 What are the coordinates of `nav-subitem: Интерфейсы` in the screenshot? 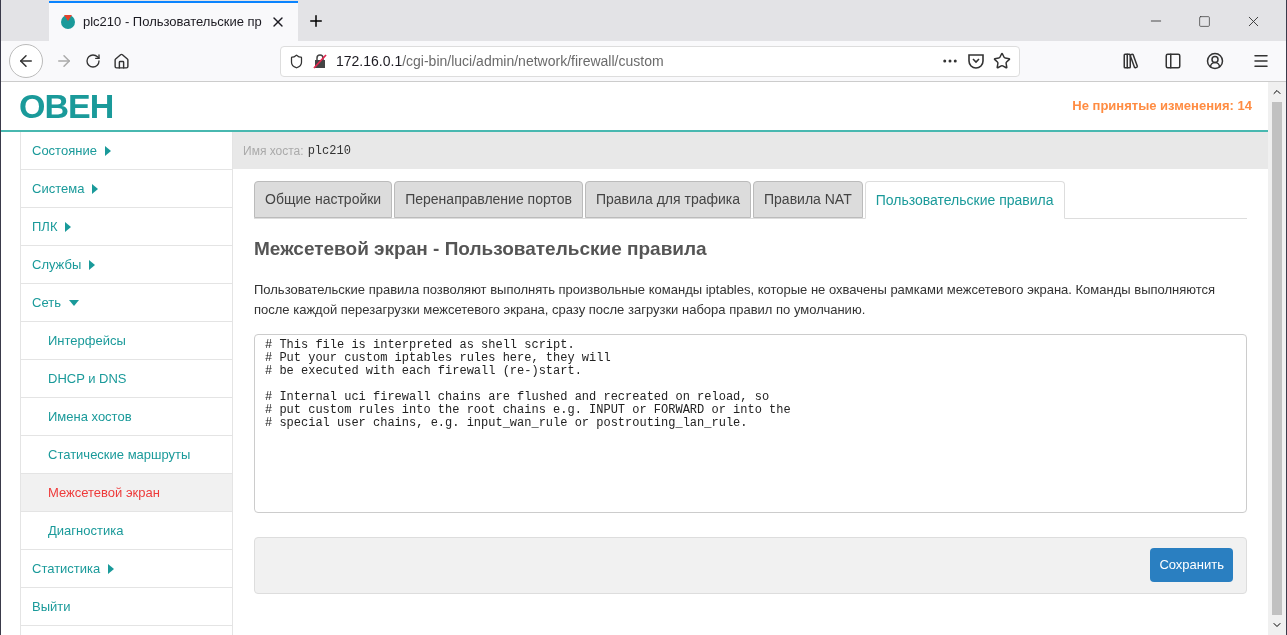 It's located at (126, 341).